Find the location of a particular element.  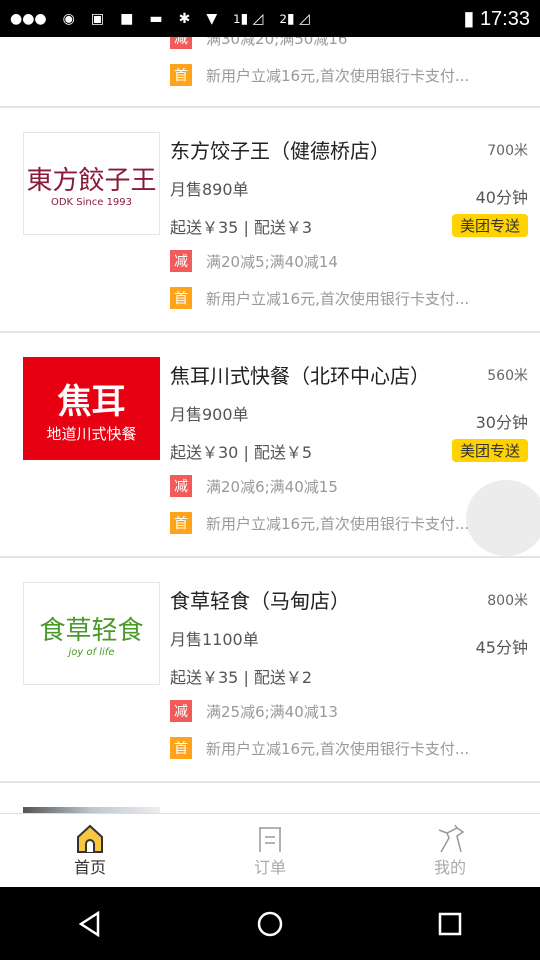

notification-icon: ●●● is located at coordinates (28, 18).